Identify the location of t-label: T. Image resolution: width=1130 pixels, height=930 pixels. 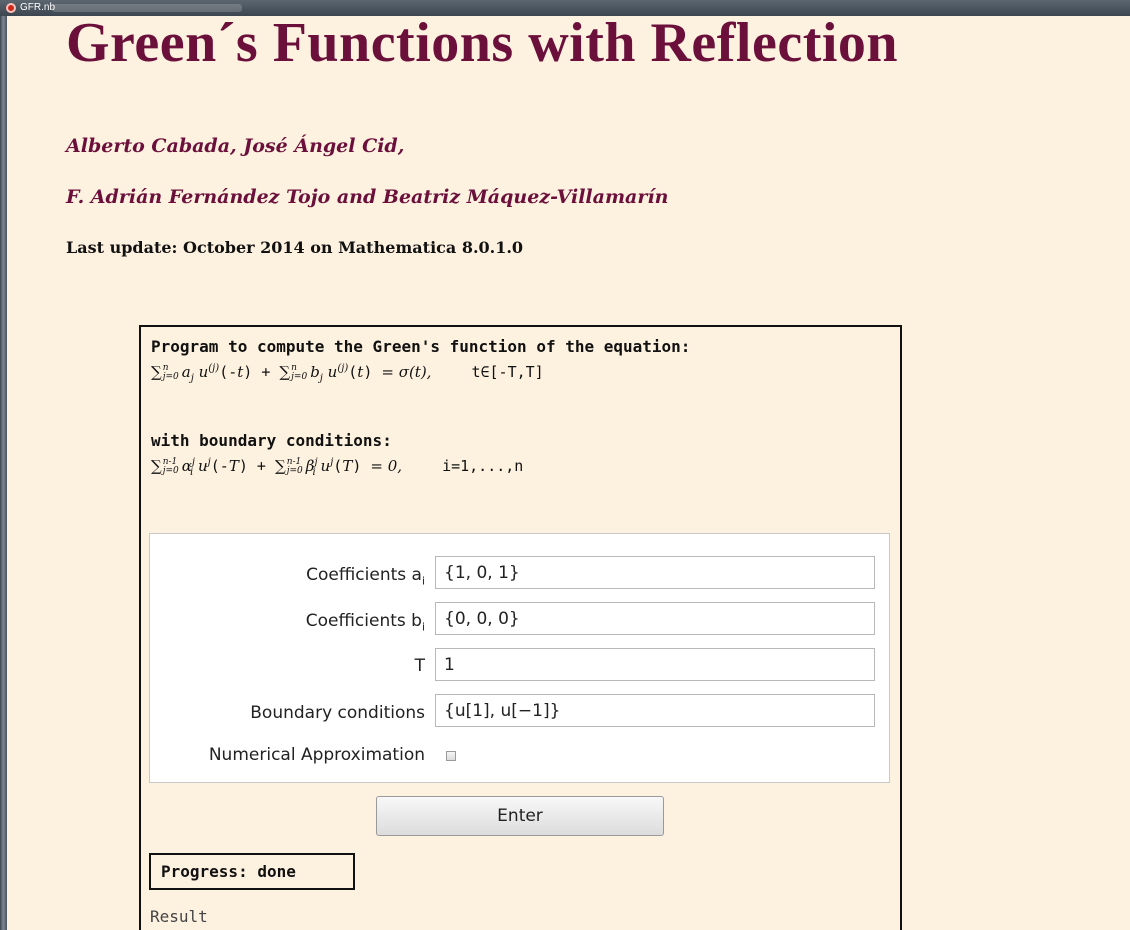
(419, 666).